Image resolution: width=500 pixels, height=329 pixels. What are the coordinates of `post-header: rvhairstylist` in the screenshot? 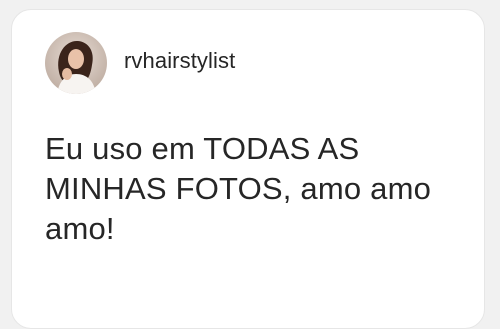 It's located at (140, 63).